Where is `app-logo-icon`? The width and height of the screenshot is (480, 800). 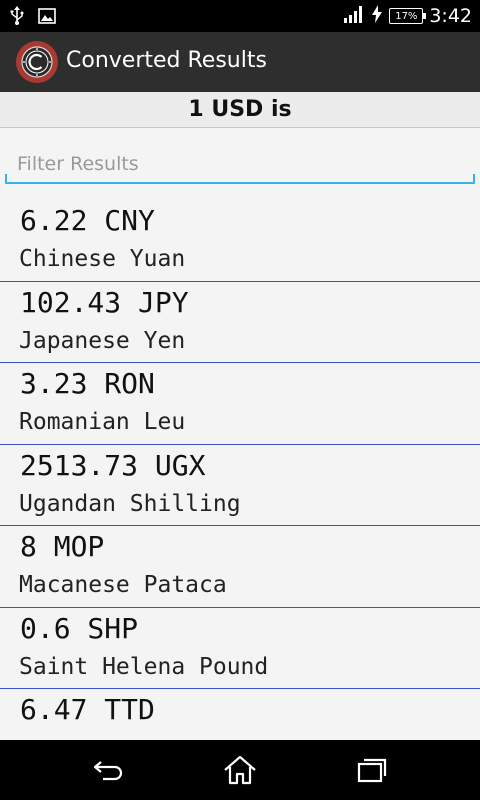 app-logo-icon is located at coordinates (37, 62).